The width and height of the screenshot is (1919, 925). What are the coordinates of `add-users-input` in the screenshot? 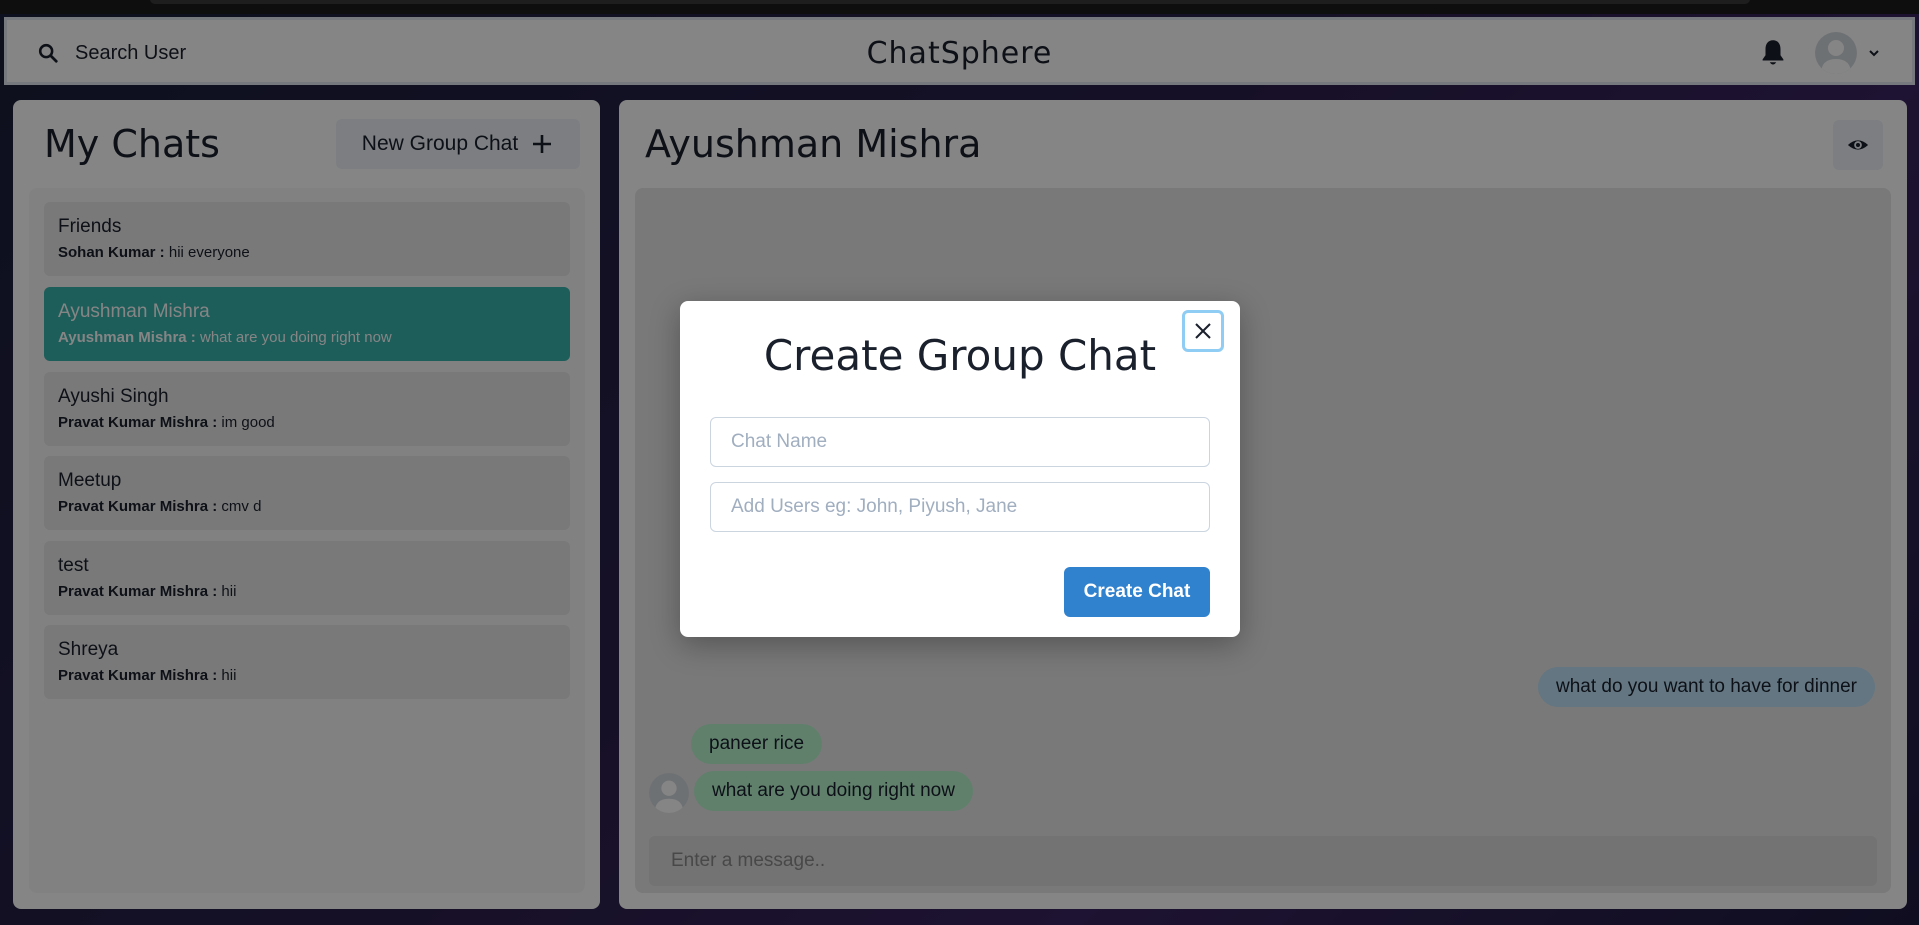 It's located at (960, 507).